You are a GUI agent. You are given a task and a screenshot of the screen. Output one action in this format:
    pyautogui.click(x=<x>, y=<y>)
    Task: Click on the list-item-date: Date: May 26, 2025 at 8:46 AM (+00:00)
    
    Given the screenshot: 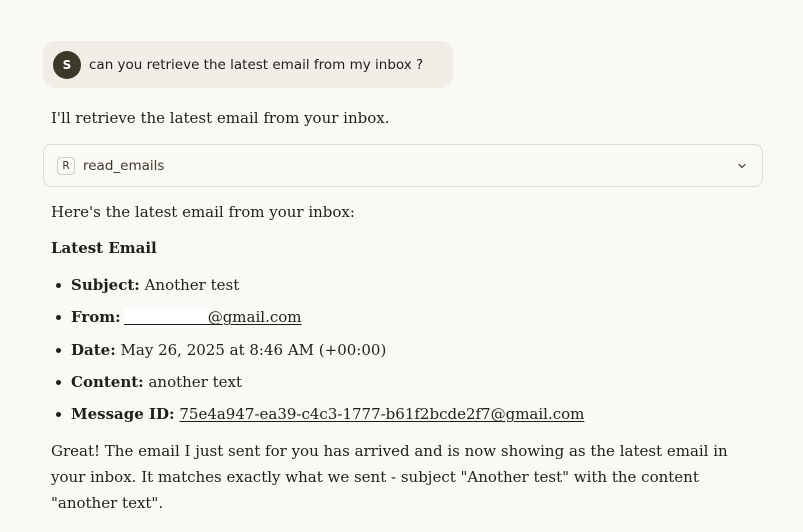 What is the action you would take?
    pyautogui.click(x=319, y=350)
    